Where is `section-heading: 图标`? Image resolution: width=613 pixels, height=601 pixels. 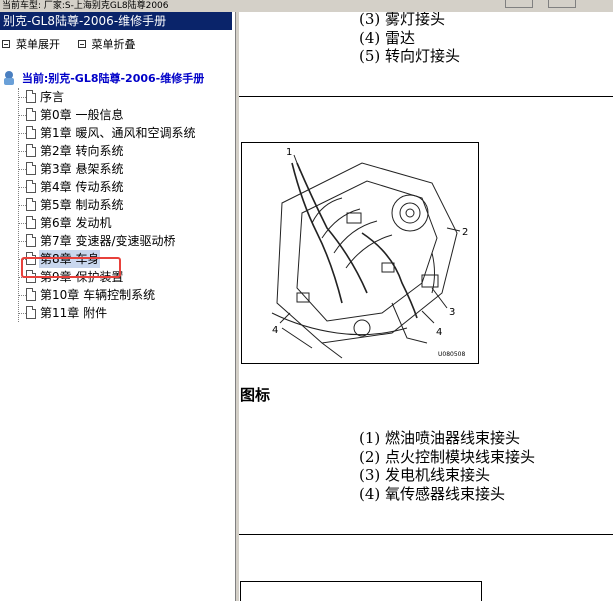 section-heading: 图标 is located at coordinates (255, 395).